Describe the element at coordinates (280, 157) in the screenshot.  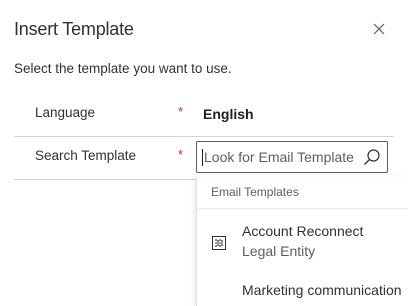
I see `search-template-input` at that location.